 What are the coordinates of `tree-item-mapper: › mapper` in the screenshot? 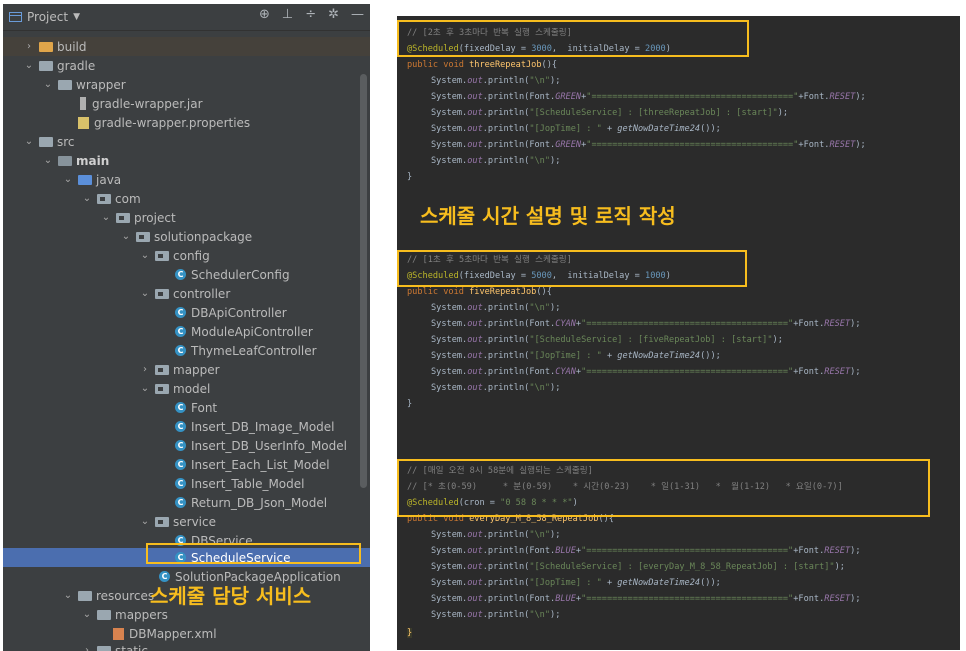 It's located at (186, 369).